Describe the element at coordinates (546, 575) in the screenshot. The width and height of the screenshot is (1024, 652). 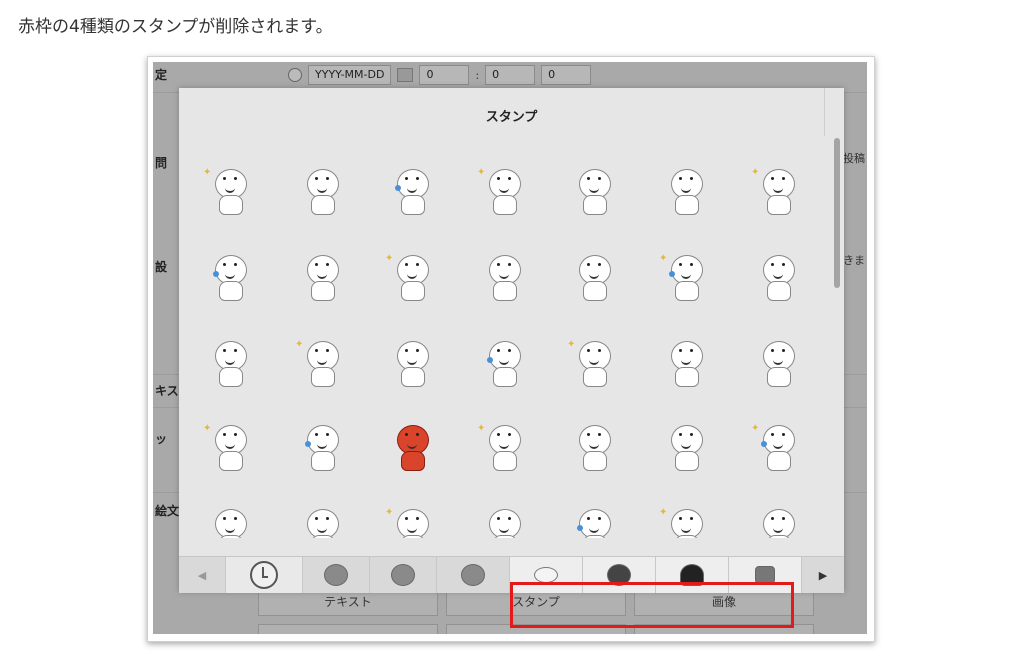
I see `moon-icon` at that location.